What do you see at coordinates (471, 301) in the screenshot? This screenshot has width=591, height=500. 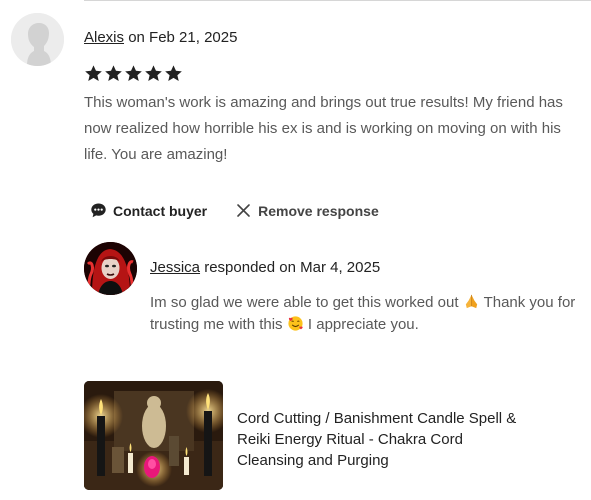 I see `folded-hands-emoji-icon` at bounding box center [471, 301].